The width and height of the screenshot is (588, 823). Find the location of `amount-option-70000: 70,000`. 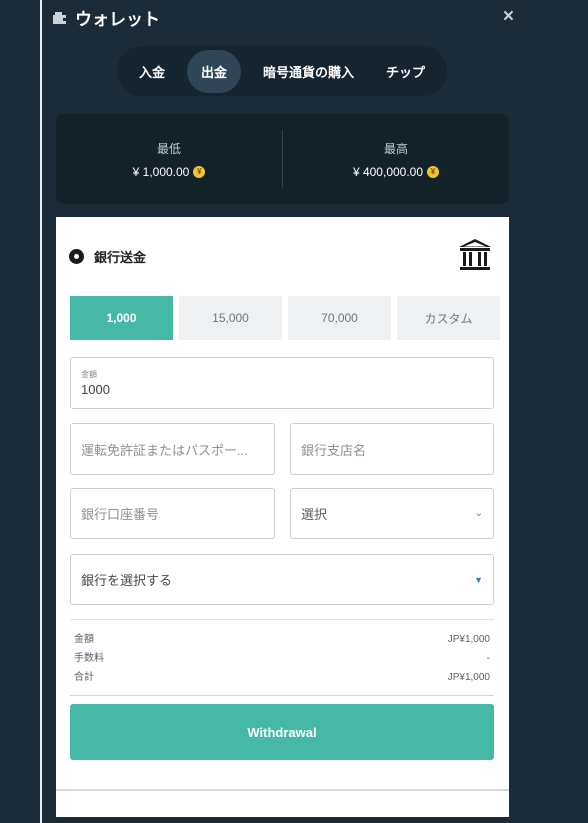

amount-option-70000: 70,000 is located at coordinates (339, 318).